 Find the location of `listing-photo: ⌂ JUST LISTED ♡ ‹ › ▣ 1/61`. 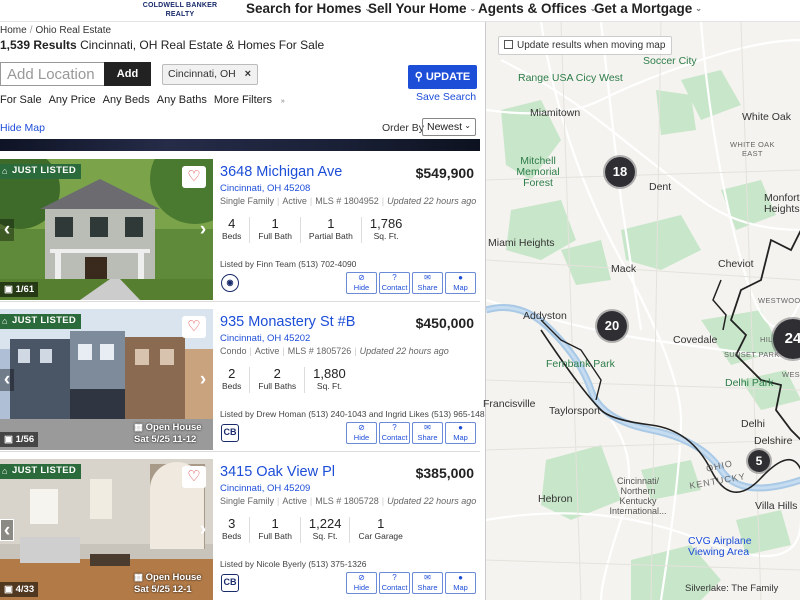

listing-photo: ⌂ JUST LISTED ♡ ‹ › ▣ 1/61 is located at coordinates (106, 229).